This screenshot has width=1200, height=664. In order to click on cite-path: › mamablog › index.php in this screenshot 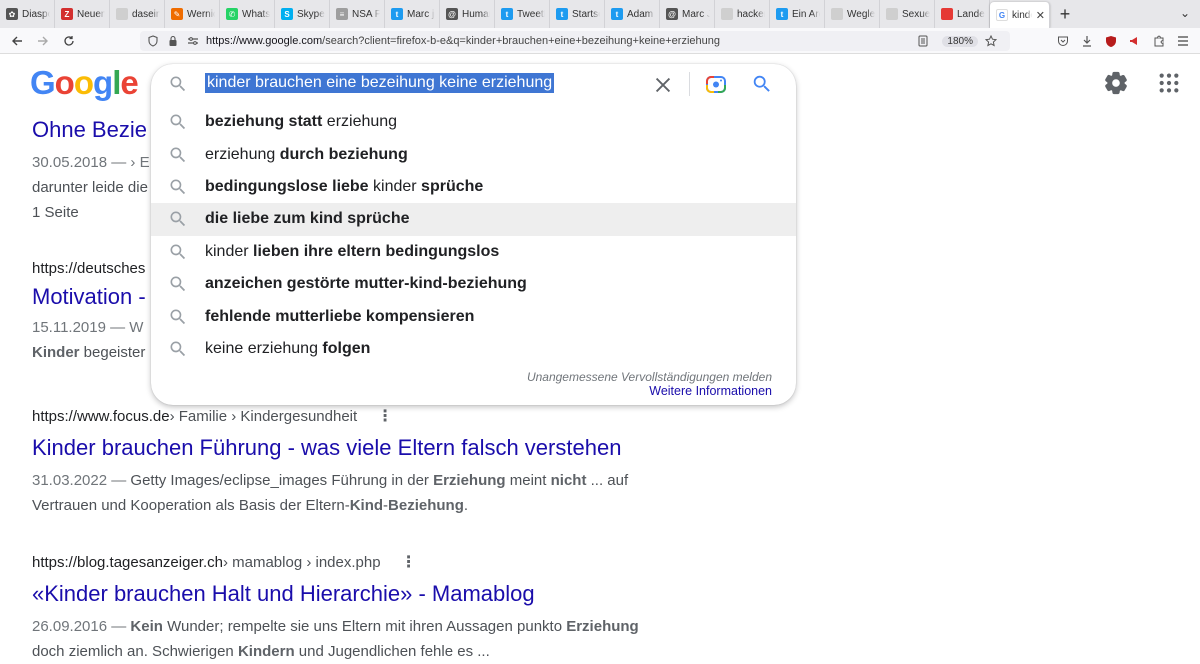, I will do `click(301, 562)`.